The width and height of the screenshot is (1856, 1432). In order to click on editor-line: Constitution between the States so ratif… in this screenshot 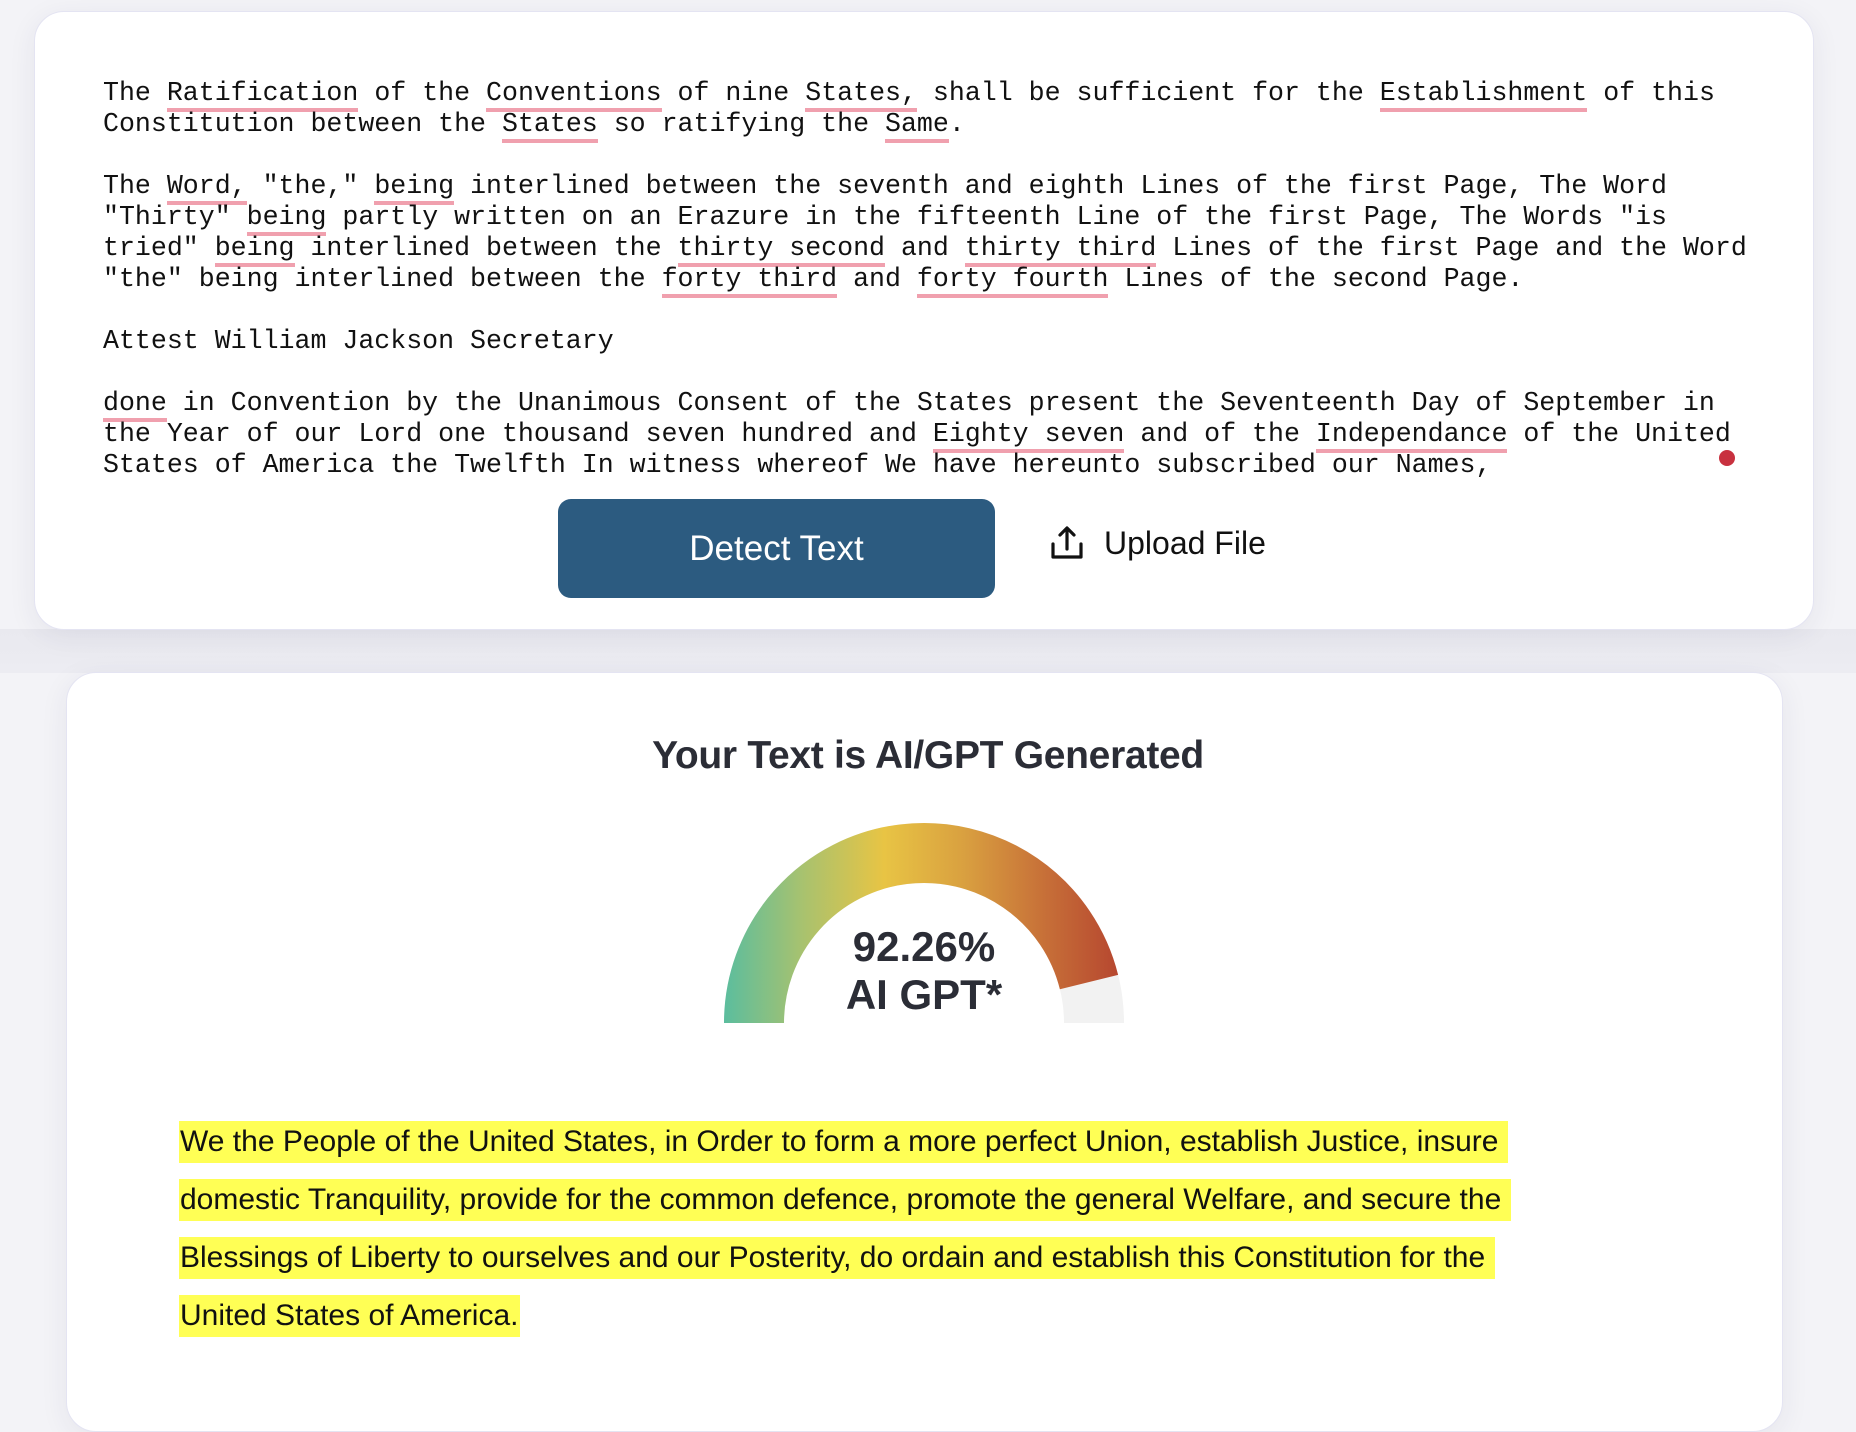, I will do `click(933, 126)`.